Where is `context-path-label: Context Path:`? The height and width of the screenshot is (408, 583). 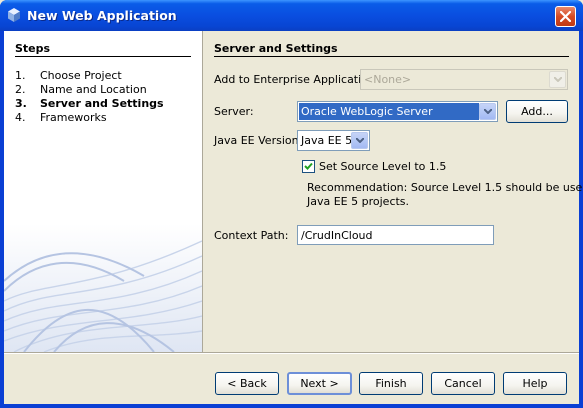
context-path-label: Context Path: is located at coordinates (251, 235).